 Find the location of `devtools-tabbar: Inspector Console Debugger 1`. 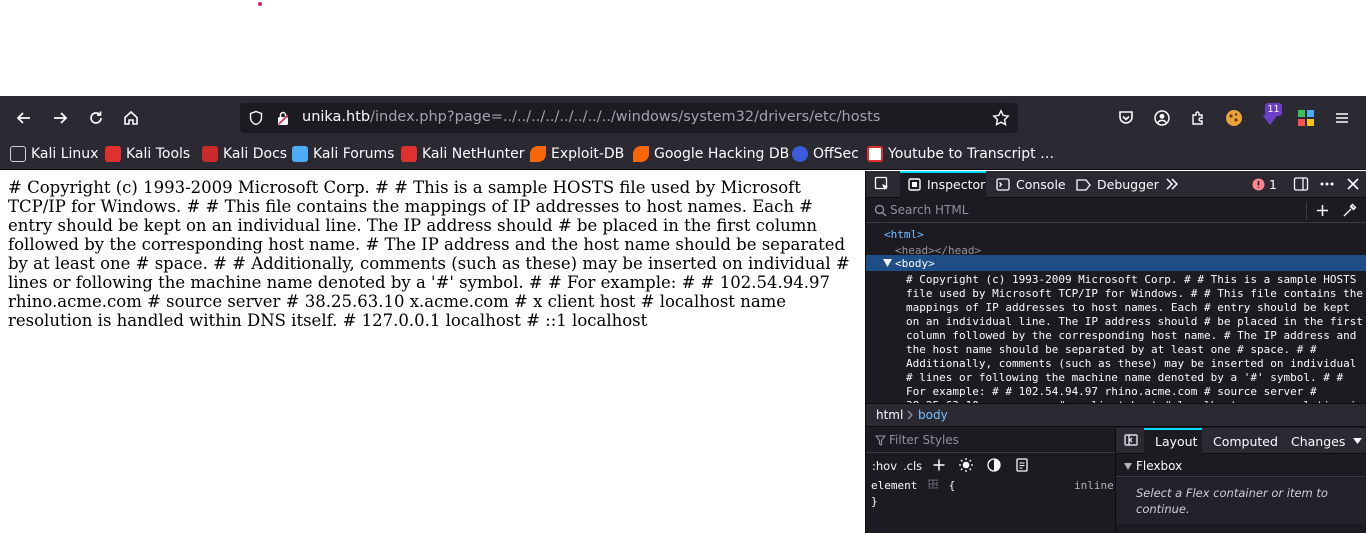

devtools-tabbar: Inspector Console Debugger 1 is located at coordinates (1116, 184).